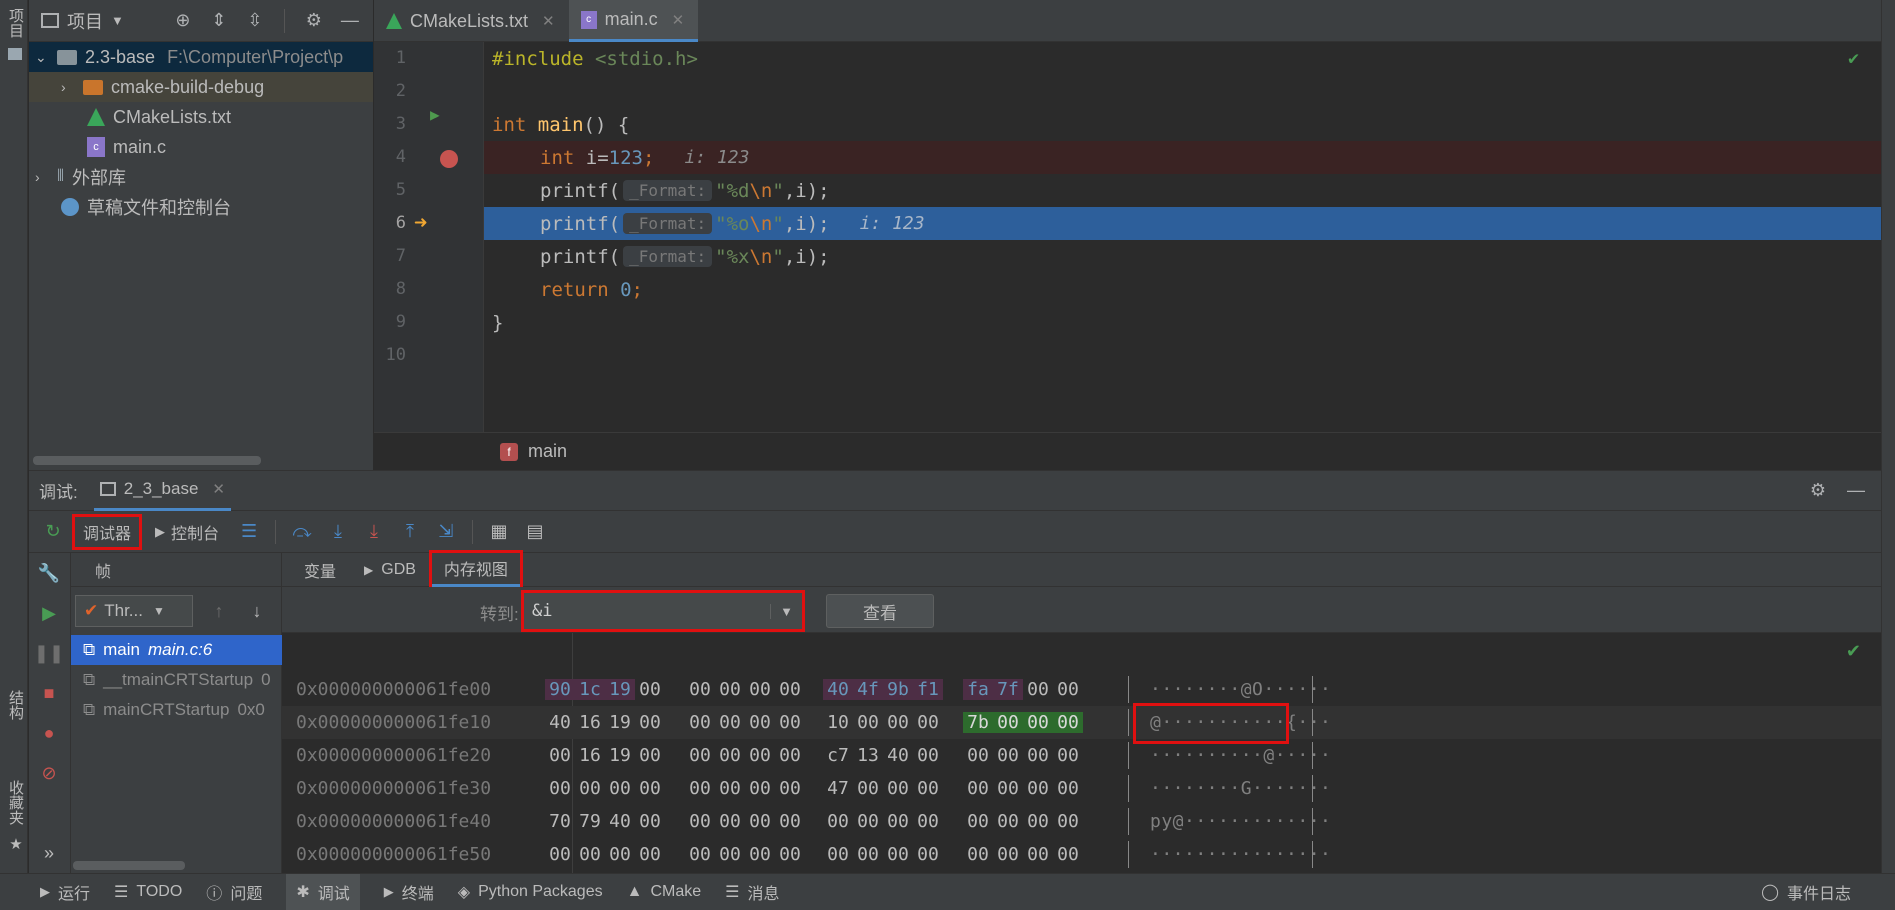 Image resolution: width=1895 pixels, height=910 pixels. Describe the element at coordinates (53, 532) in the screenshot. I see `rerun-icon: ↻` at that location.